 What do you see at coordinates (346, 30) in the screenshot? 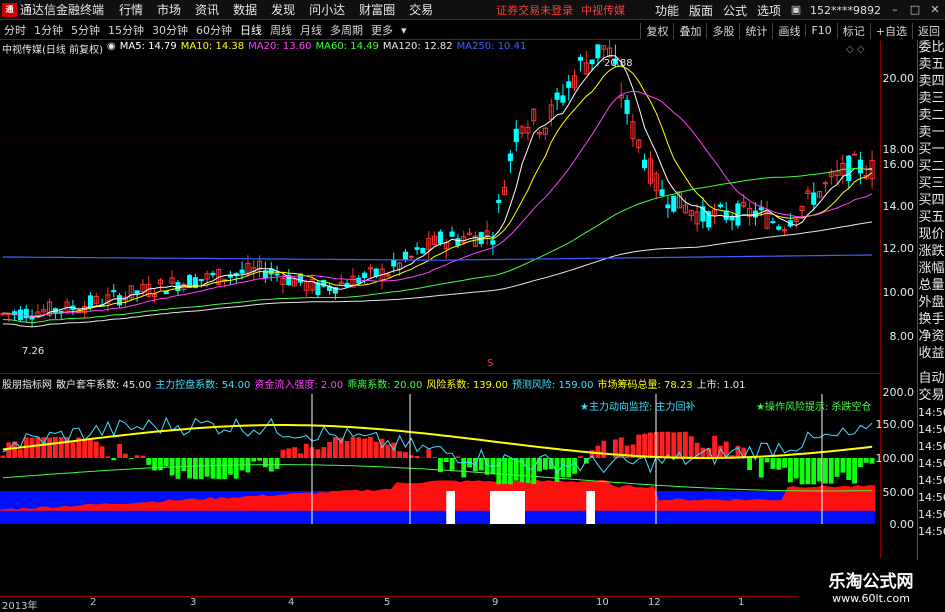
I see `period-tab-multi: 多周期` at bounding box center [346, 30].